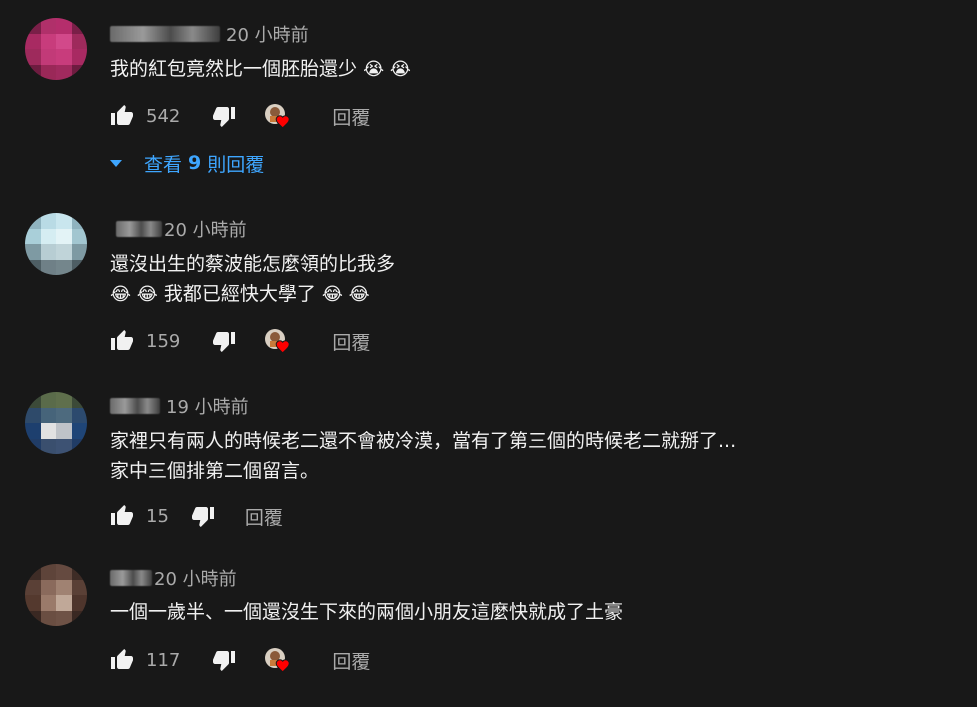 The width and height of the screenshot is (977, 707). What do you see at coordinates (253, 264) in the screenshot?
I see `comment-line: 還沒出生的蔡波能怎麼領的比我多` at bounding box center [253, 264].